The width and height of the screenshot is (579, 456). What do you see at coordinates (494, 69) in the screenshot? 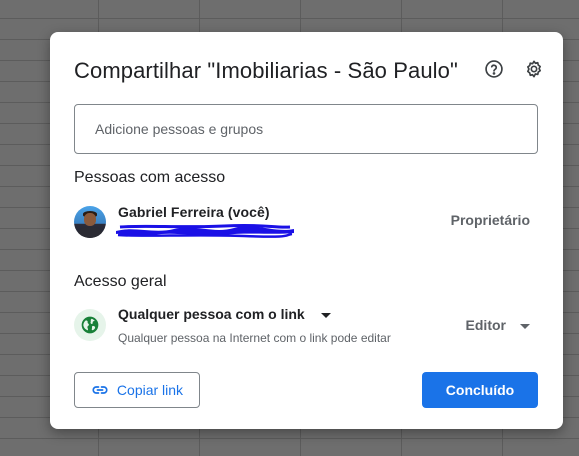
I see `help-icon` at bounding box center [494, 69].